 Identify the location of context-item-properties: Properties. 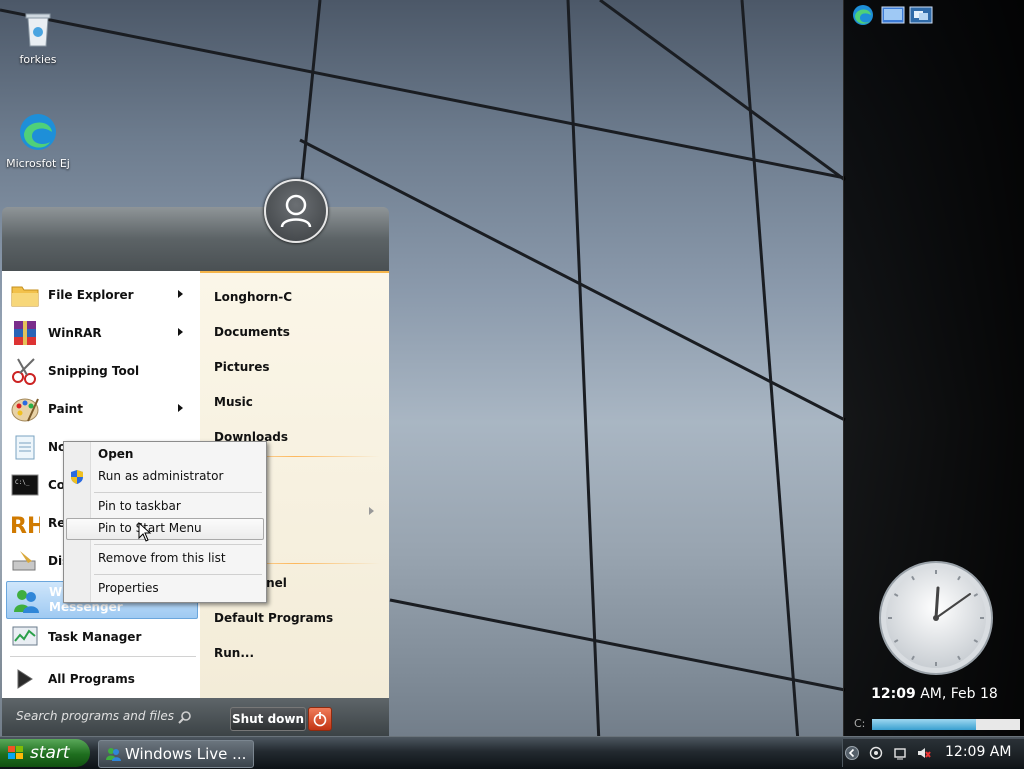
(128, 588).